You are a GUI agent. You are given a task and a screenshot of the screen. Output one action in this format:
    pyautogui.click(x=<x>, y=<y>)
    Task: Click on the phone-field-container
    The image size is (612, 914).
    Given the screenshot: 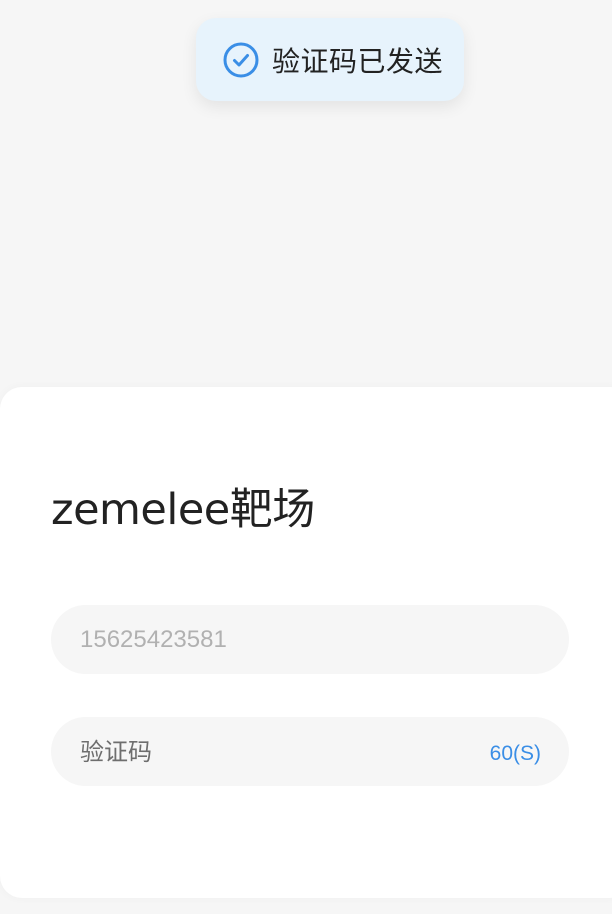 What is the action you would take?
    pyautogui.click(x=310, y=639)
    